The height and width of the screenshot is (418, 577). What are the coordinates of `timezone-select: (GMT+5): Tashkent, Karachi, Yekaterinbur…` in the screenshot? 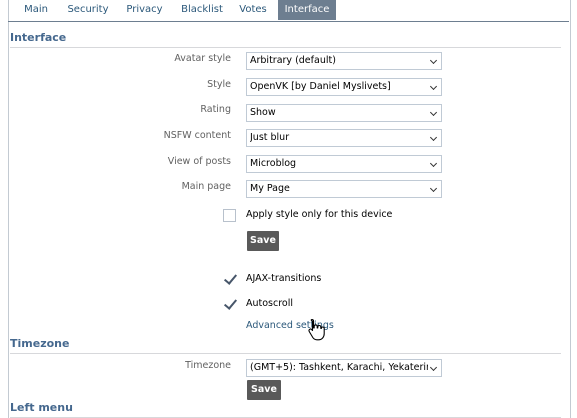 It's located at (344, 368).